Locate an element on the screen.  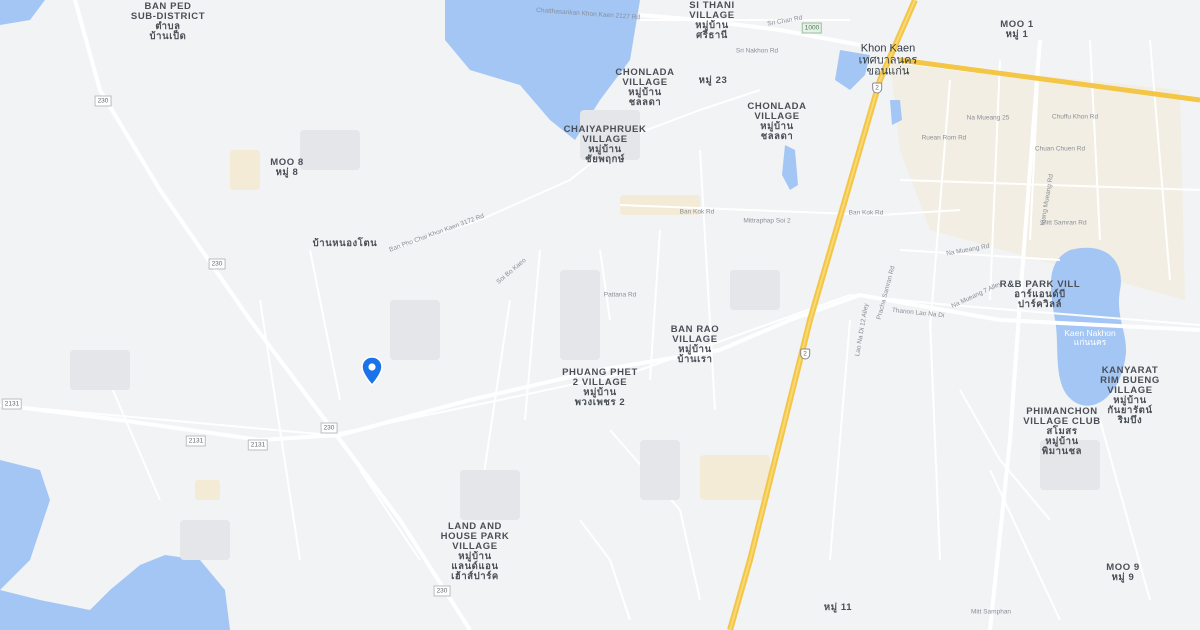
place-label: MOO 9 หมู่ 9 is located at coordinates (1123, 572).